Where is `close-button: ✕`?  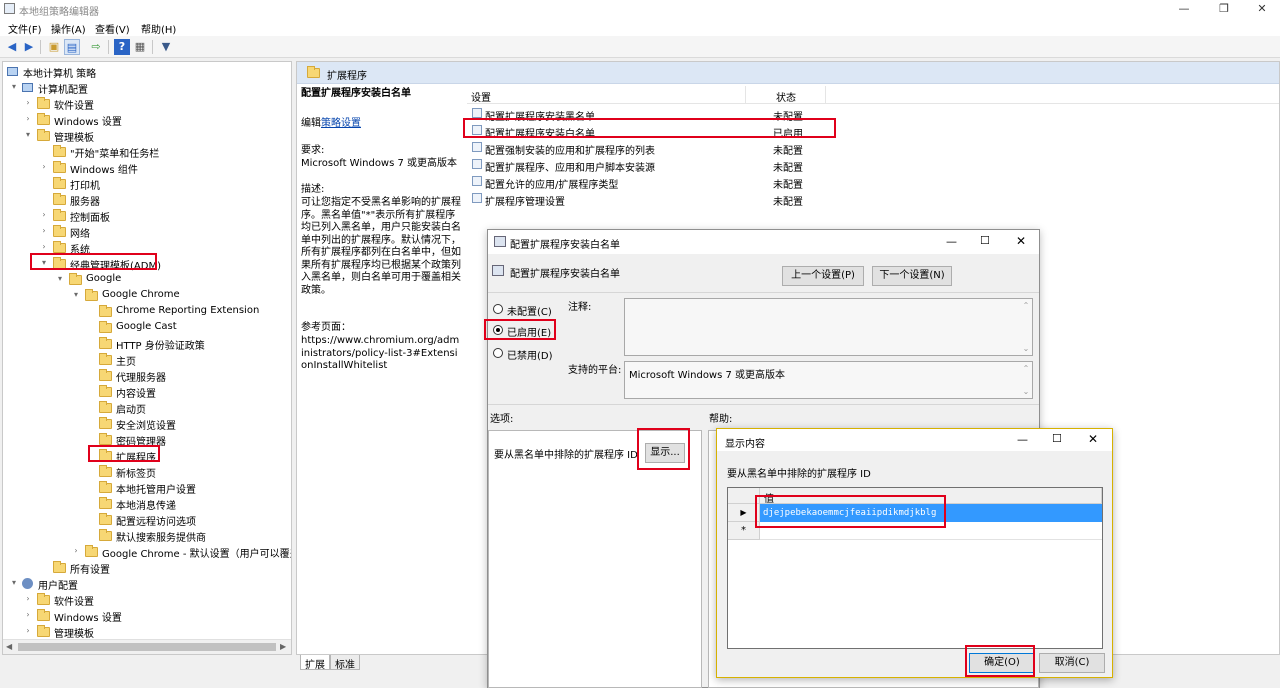 close-button: ✕ is located at coordinates (1262, 9).